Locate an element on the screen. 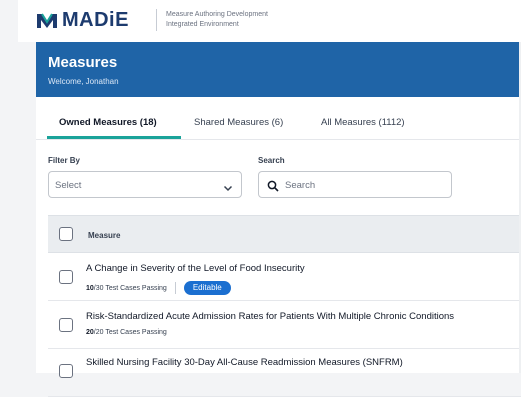  test-cases-passing-count: 20 is located at coordinates (90, 332).